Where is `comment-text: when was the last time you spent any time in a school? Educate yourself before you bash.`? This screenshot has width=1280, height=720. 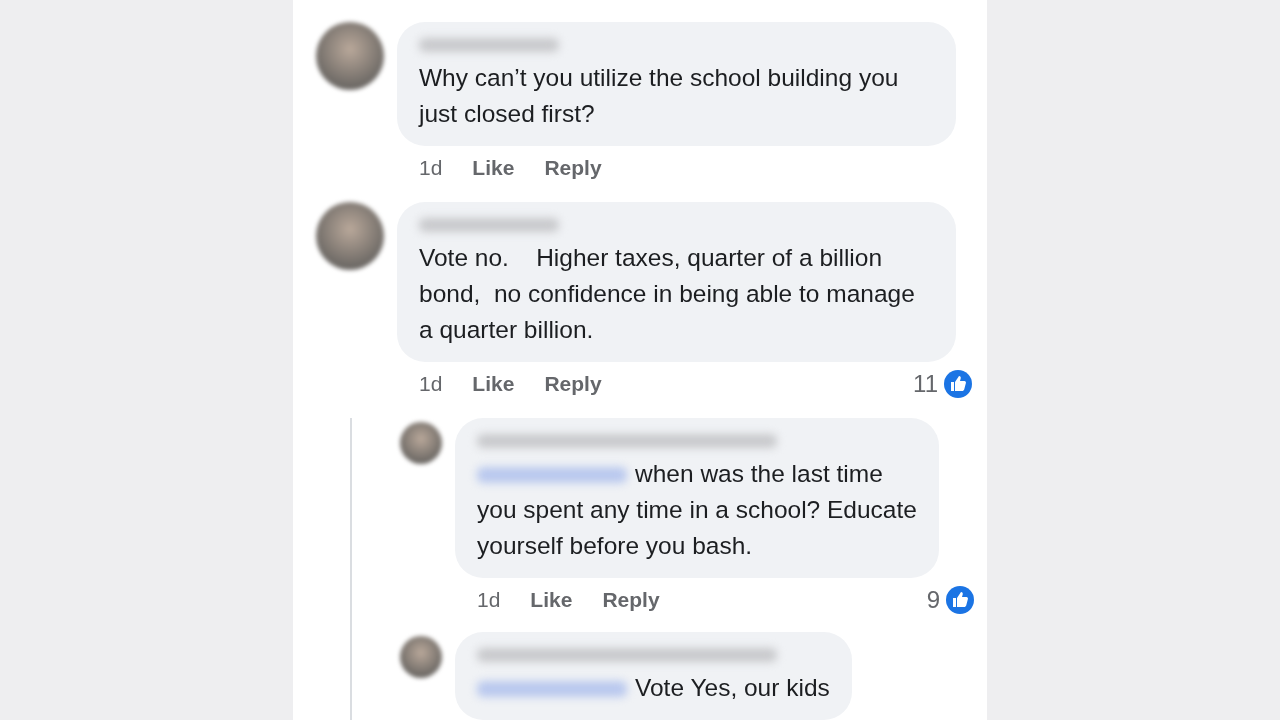 comment-text: when was the last time you spent any time in a school? Educate yourself before you bash. is located at coordinates (697, 510).